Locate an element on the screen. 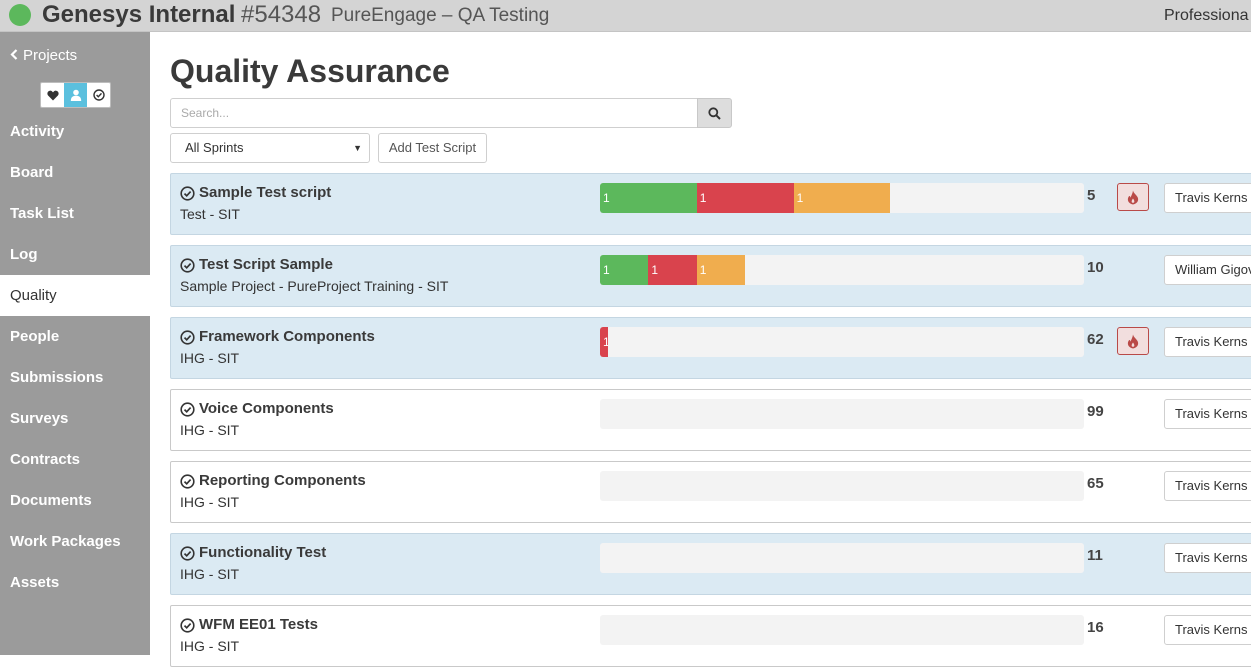  top-right-label: Professiona is located at coordinates (1206, 15).